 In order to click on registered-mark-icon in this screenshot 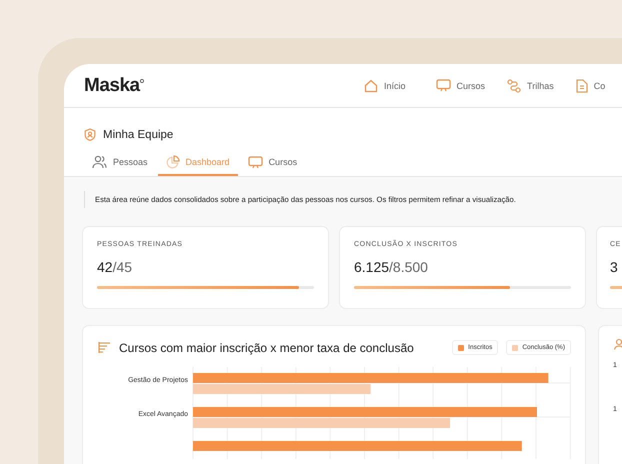, I will do `click(142, 80)`.